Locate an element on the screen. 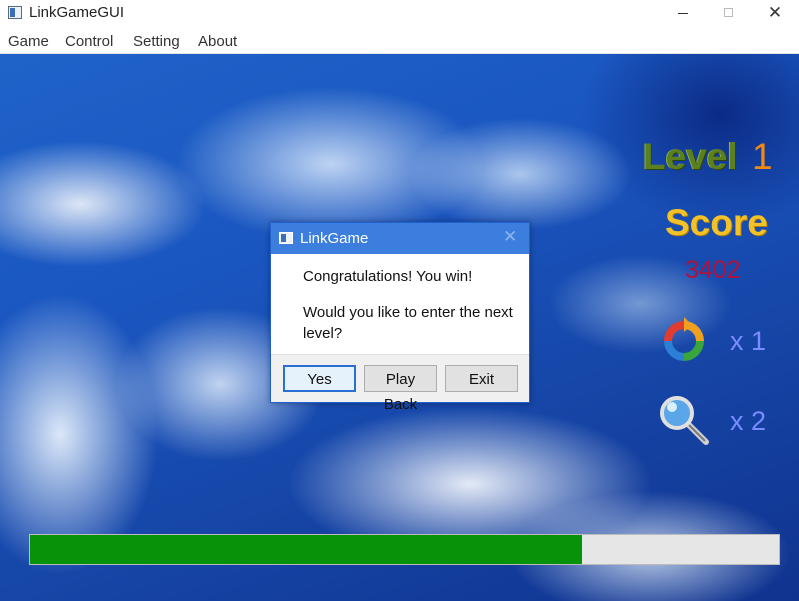  exit-button: Exit is located at coordinates (481, 378).